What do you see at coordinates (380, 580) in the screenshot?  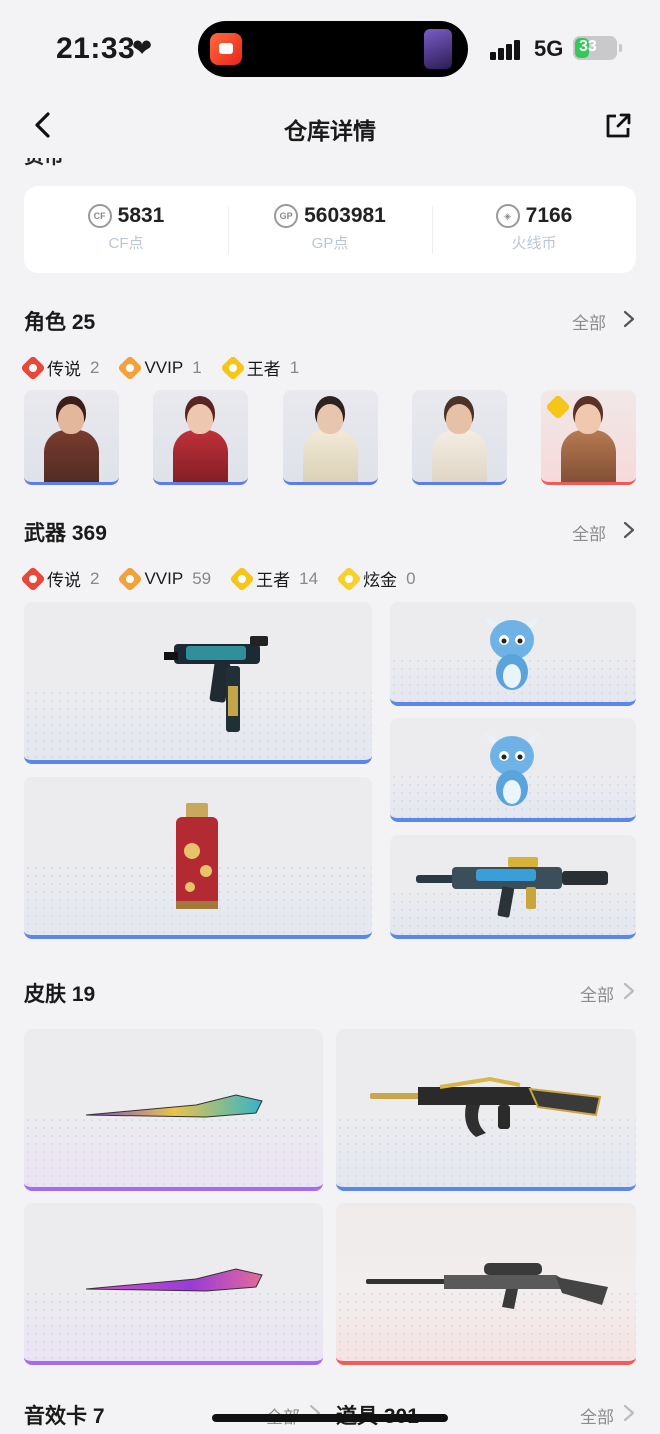 I see `tier-name: 炫金` at bounding box center [380, 580].